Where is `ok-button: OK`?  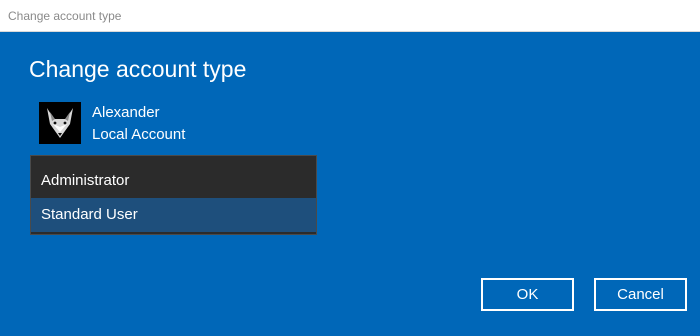
ok-button: OK is located at coordinates (527, 294).